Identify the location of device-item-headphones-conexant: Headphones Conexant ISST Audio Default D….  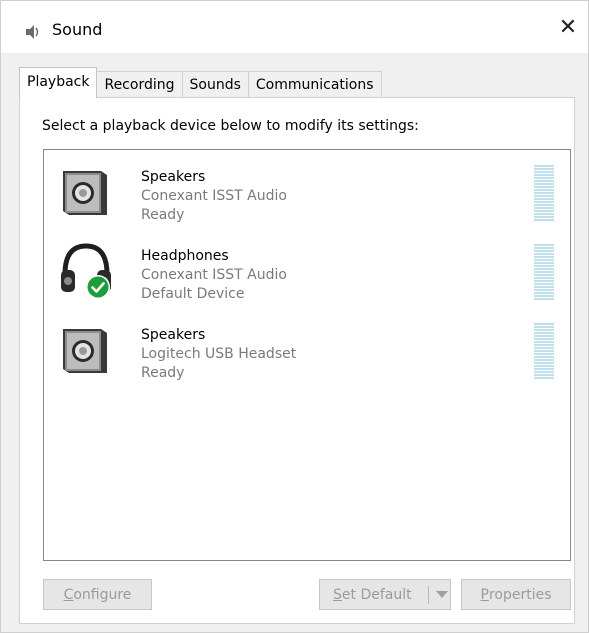
(307, 269).